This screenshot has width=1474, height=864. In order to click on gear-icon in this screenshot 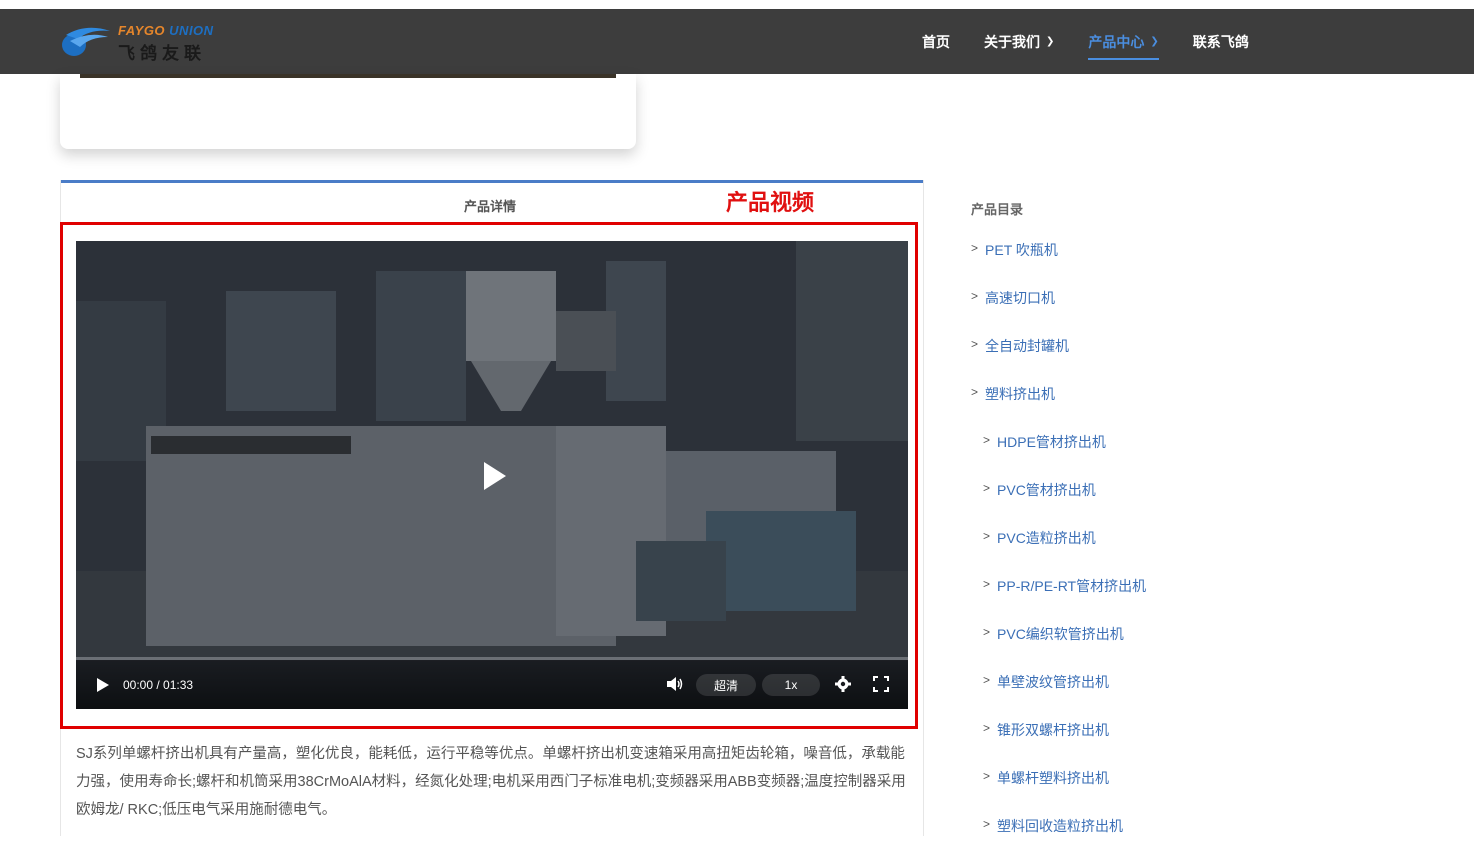, I will do `click(843, 684)`.